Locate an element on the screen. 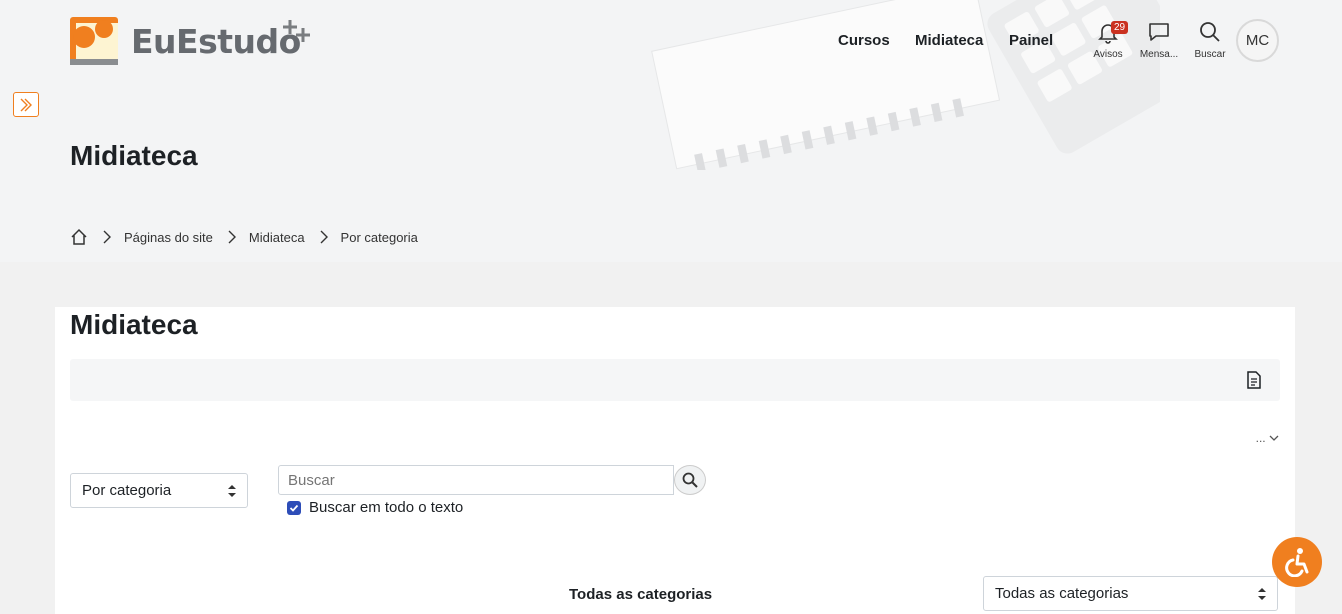  view-mode-select: Por categoria is located at coordinates (159, 490).